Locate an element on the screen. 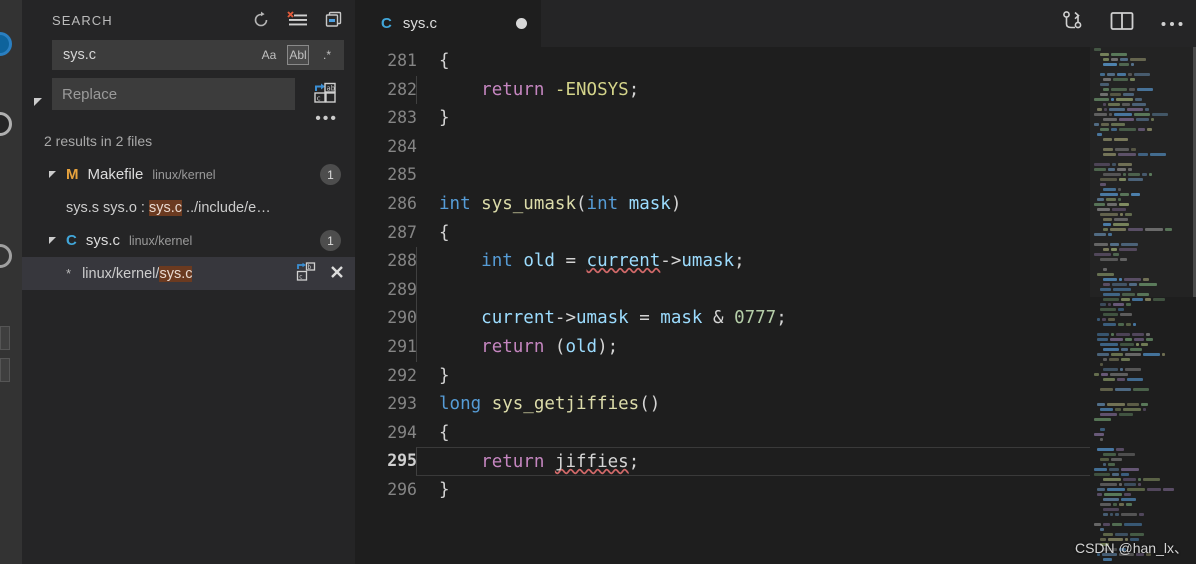 Image resolution: width=1196 pixels, height=564 pixels. minimap-slider is located at coordinates (1143, 172).